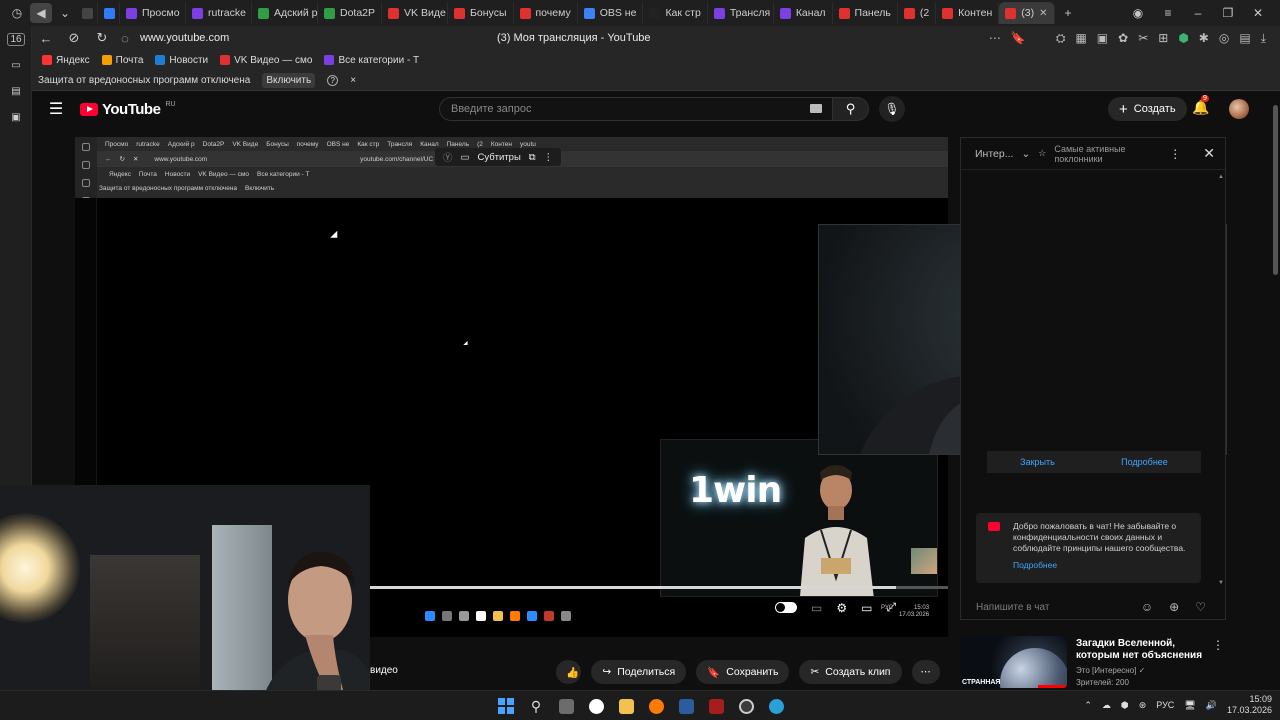 The image size is (1280, 720). I want to click on extension-icon: ▣, so click(1102, 38).